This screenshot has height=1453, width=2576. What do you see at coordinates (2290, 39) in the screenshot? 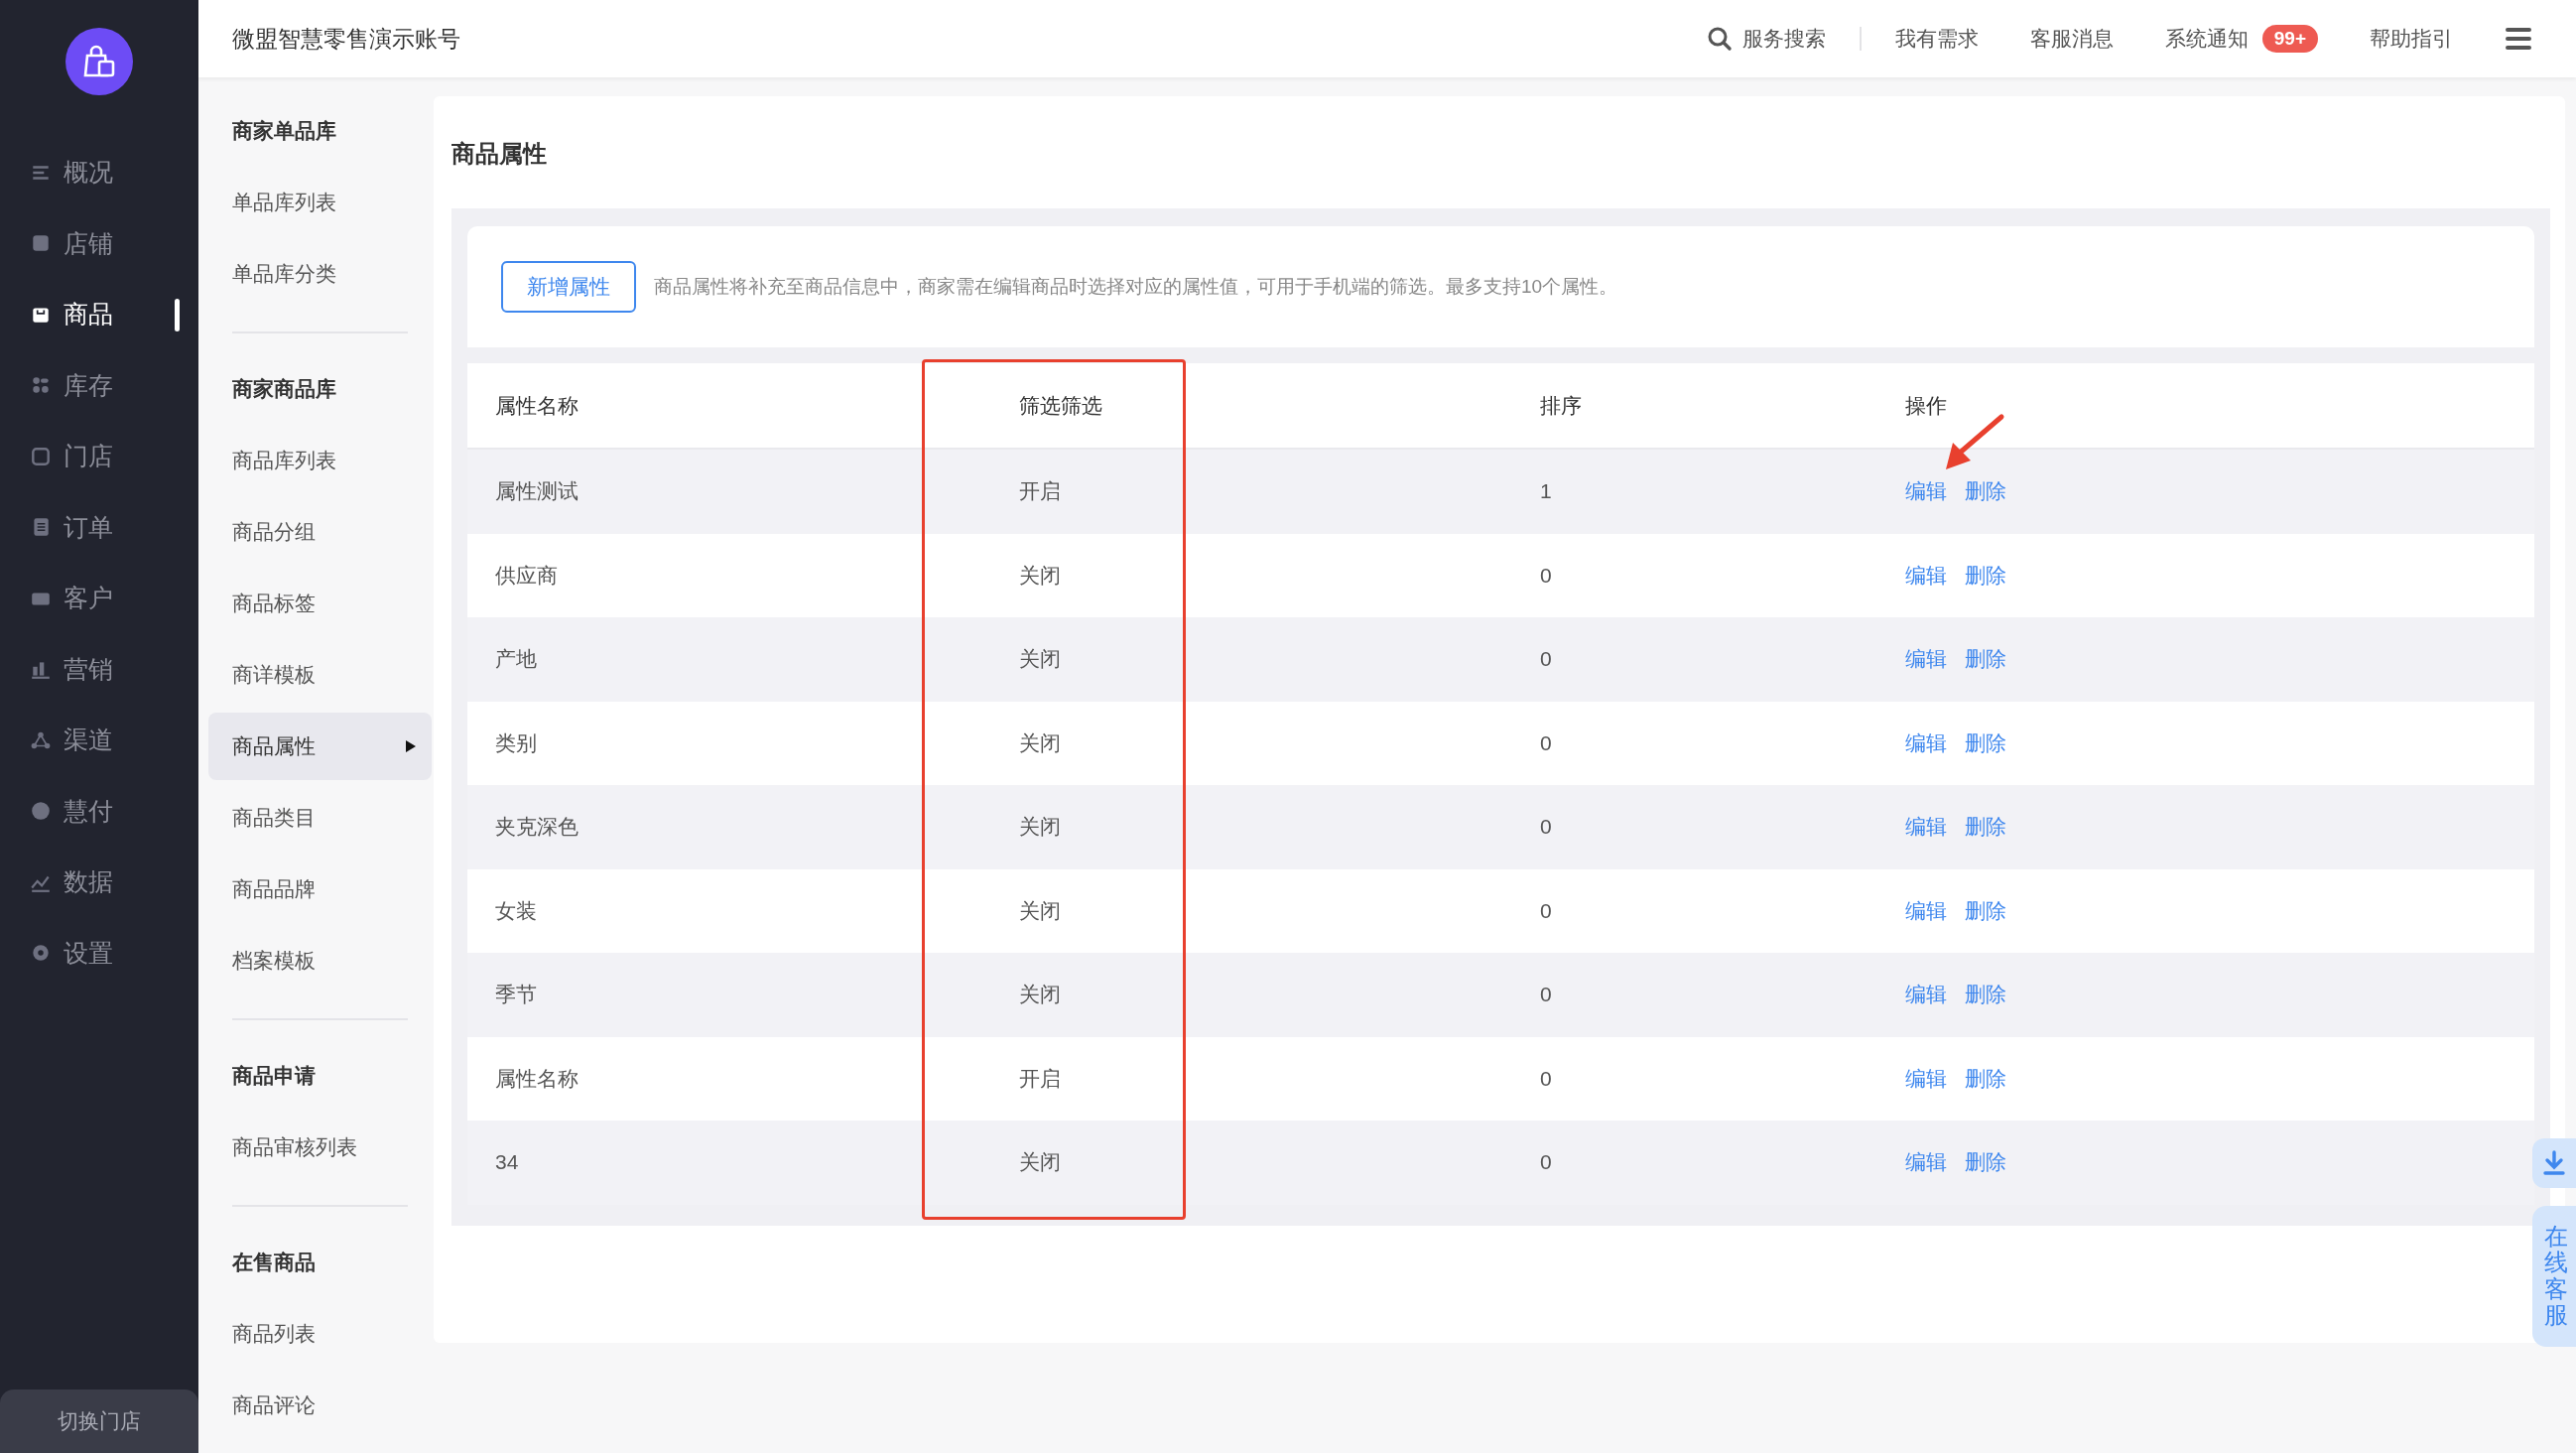
I see `notification-badge: 99+` at bounding box center [2290, 39].